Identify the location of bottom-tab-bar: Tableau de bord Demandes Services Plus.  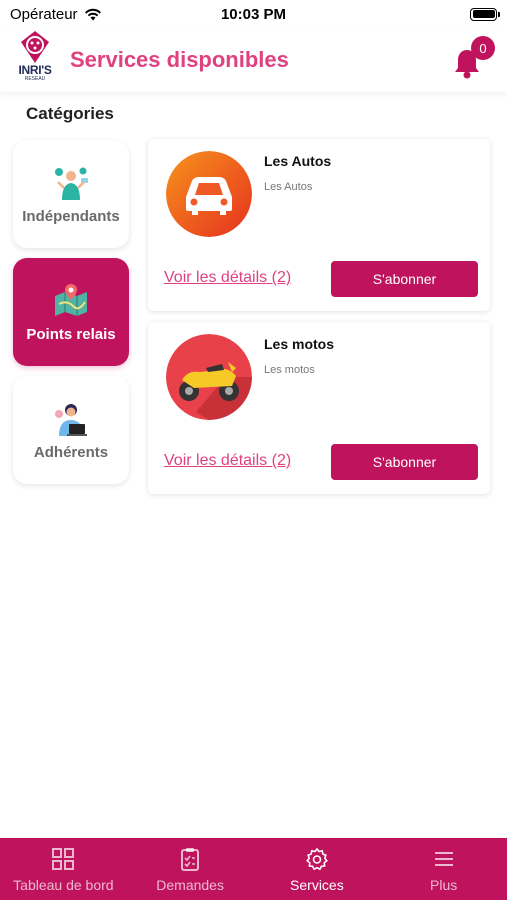
(253, 869).